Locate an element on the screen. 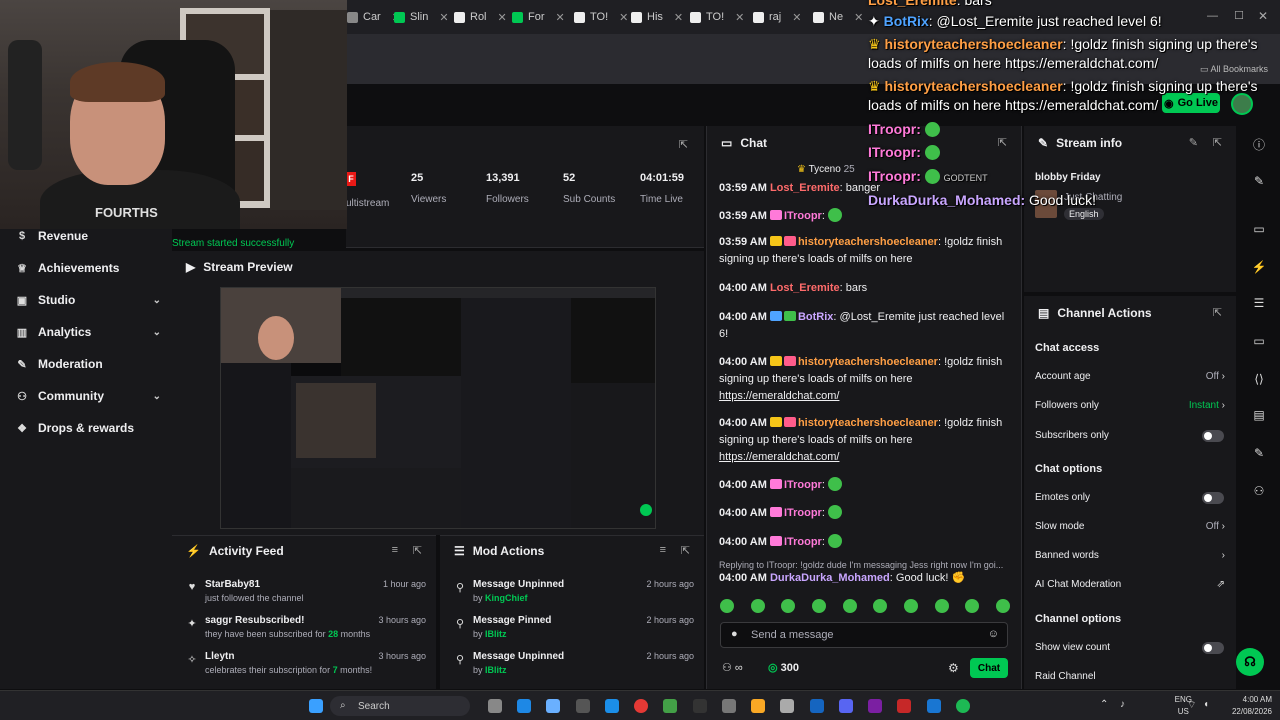 The height and width of the screenshot is (720, 1280). followers-only-row: Followers only Instant › is located at coordinates (1130, 407).